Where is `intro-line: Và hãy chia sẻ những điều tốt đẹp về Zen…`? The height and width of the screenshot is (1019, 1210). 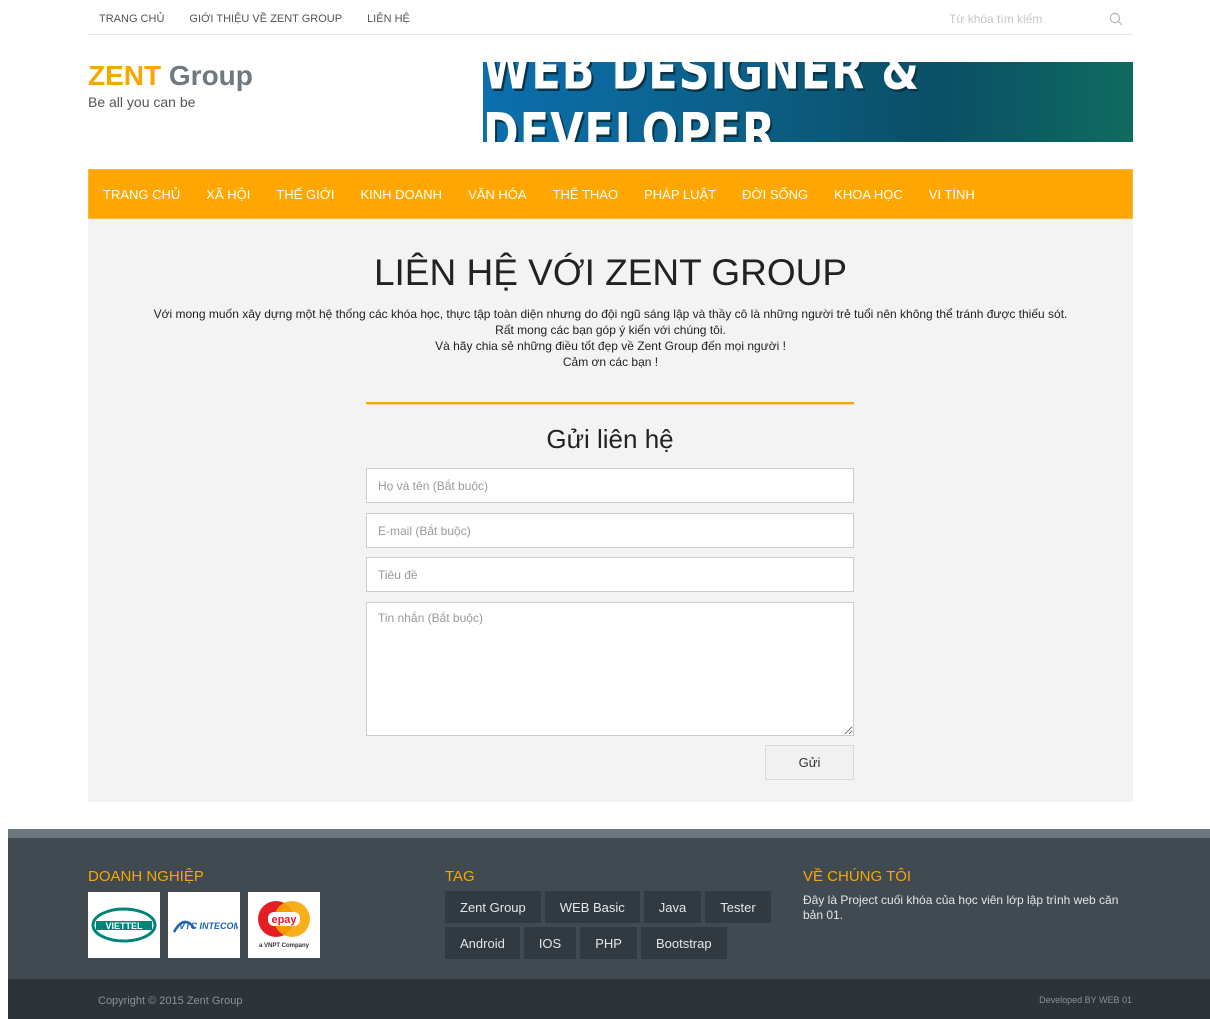
intro-line: Và hãy chia sẻ những điều tốt đẹp về Zen… is located at coordinates (610, 346).